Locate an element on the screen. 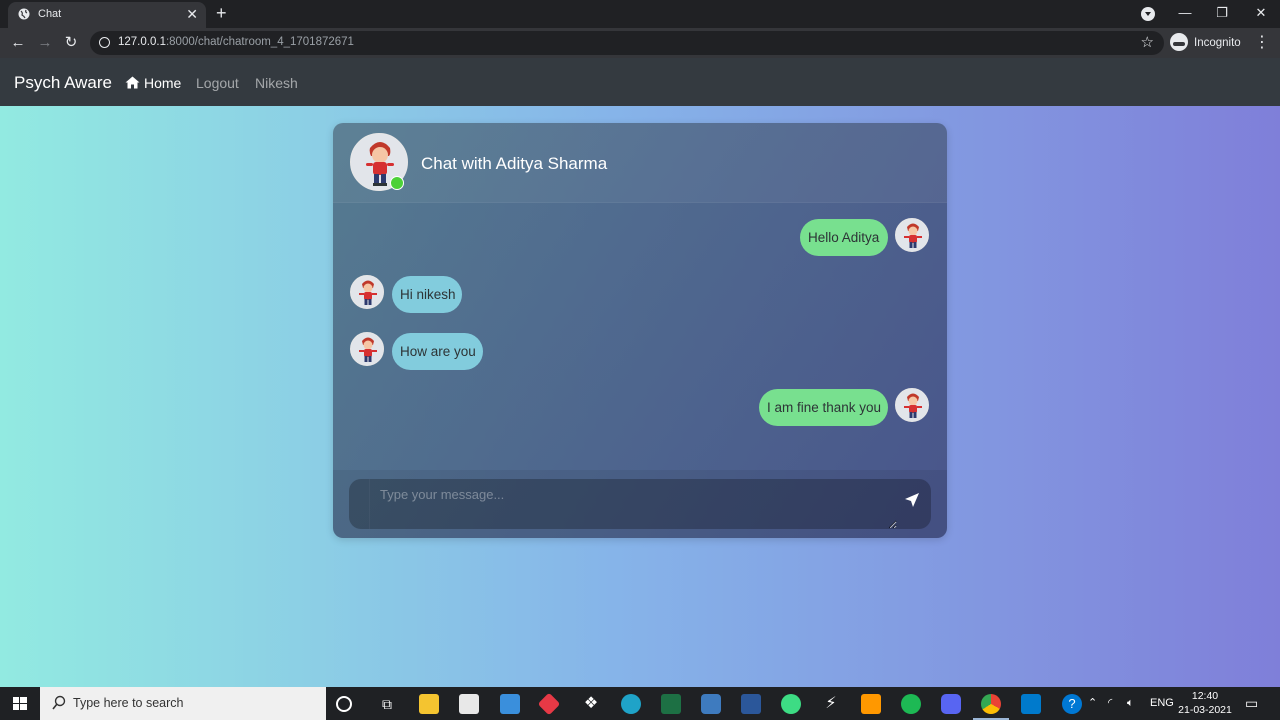 The height and width of the screenshot is (720, 1280). app-bolt-icon: ⚡ is located at coordinates (831, 704).